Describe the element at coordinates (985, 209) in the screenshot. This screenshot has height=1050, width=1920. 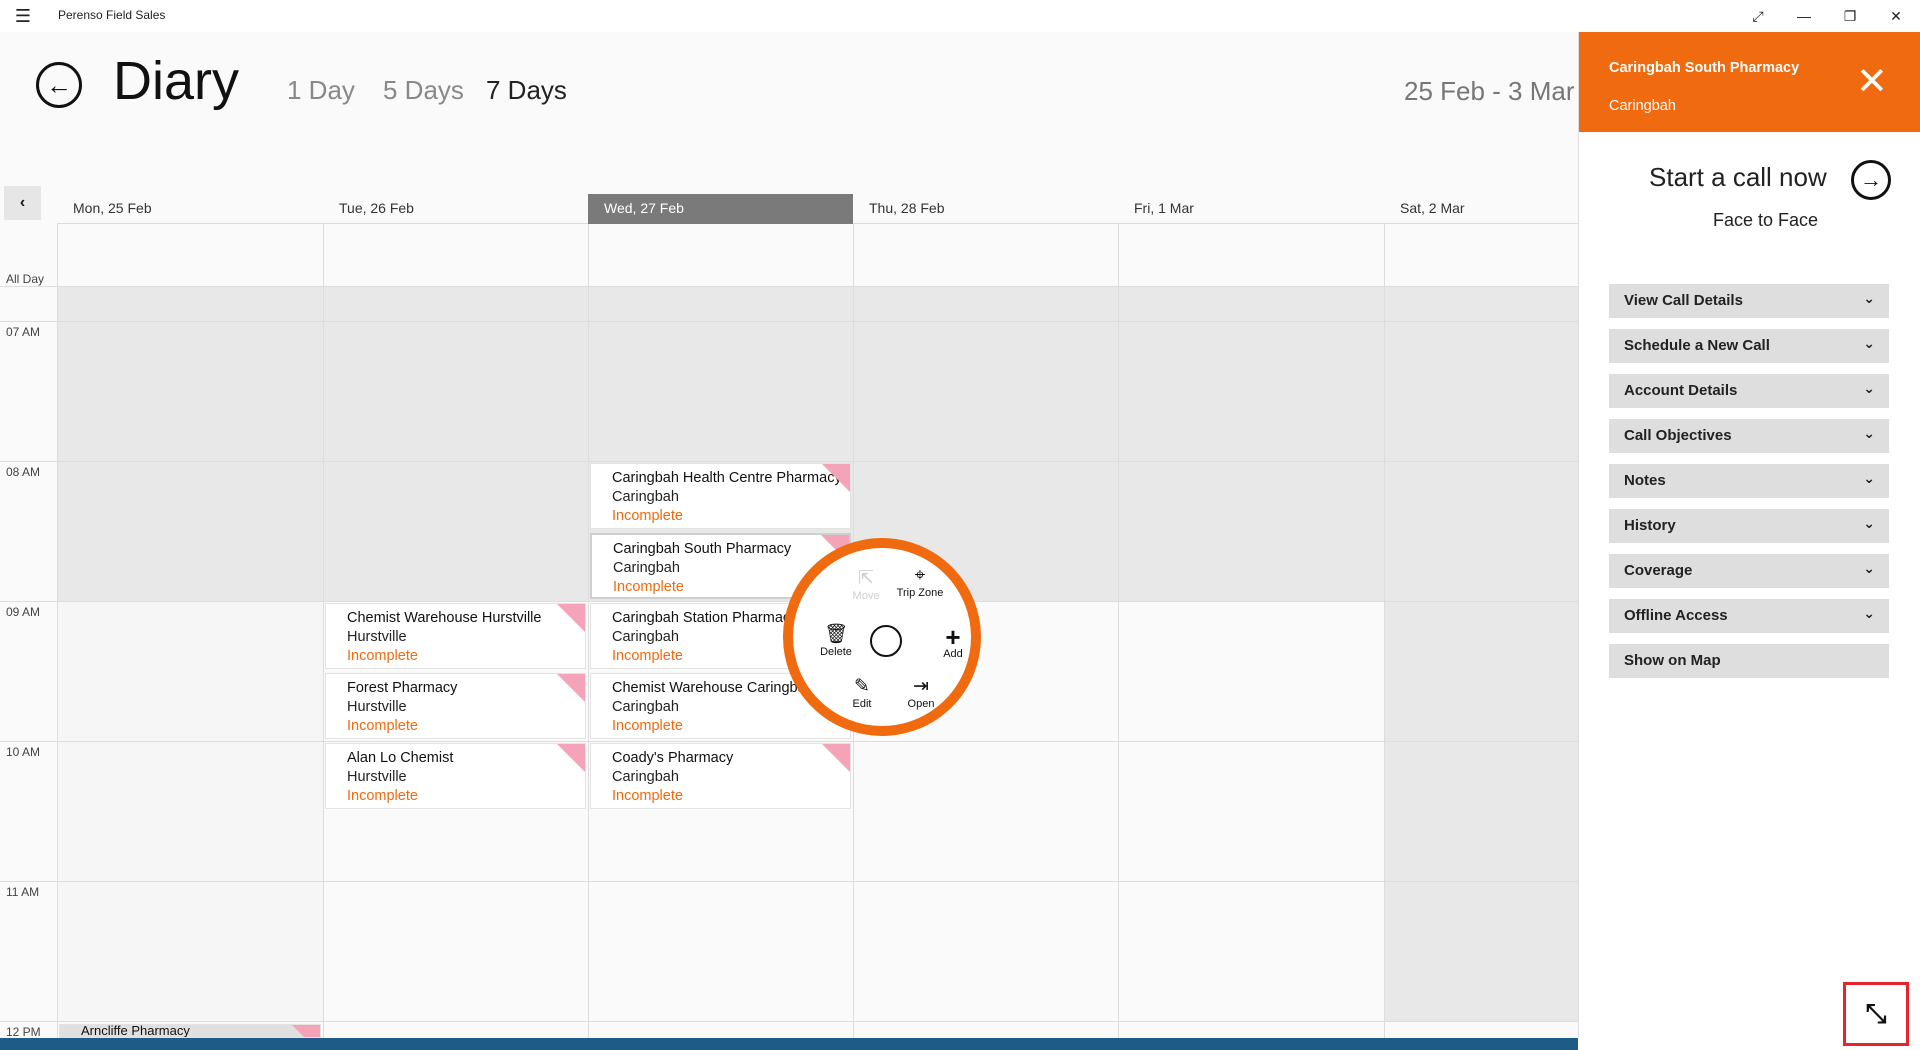
I see `day-header-thu: Thu, 28 Feb` at that location.